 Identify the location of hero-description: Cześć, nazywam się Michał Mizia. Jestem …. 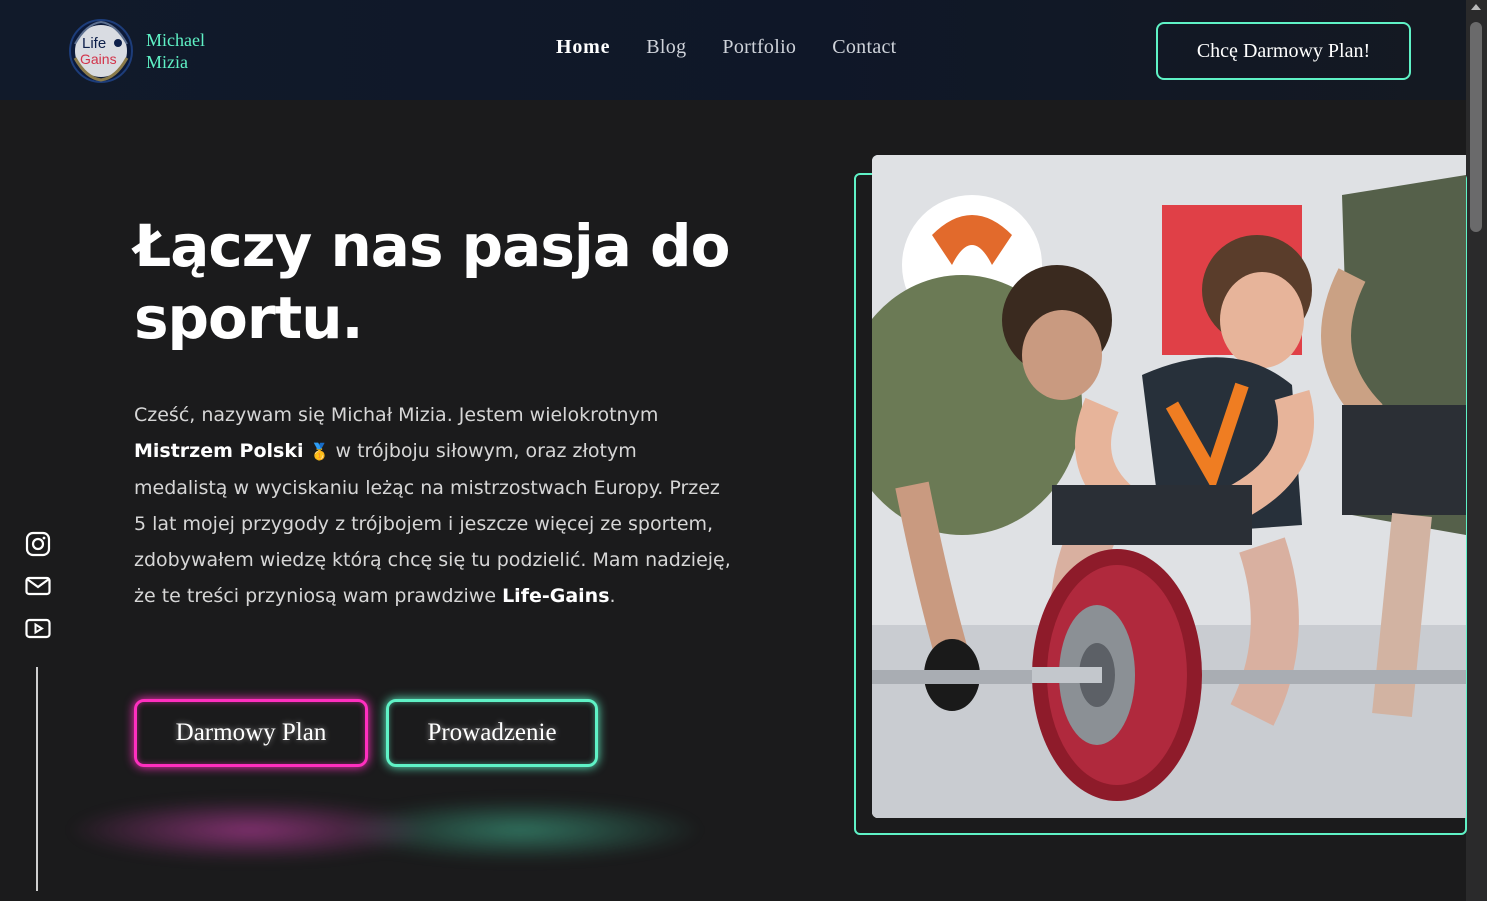
(434, 505).